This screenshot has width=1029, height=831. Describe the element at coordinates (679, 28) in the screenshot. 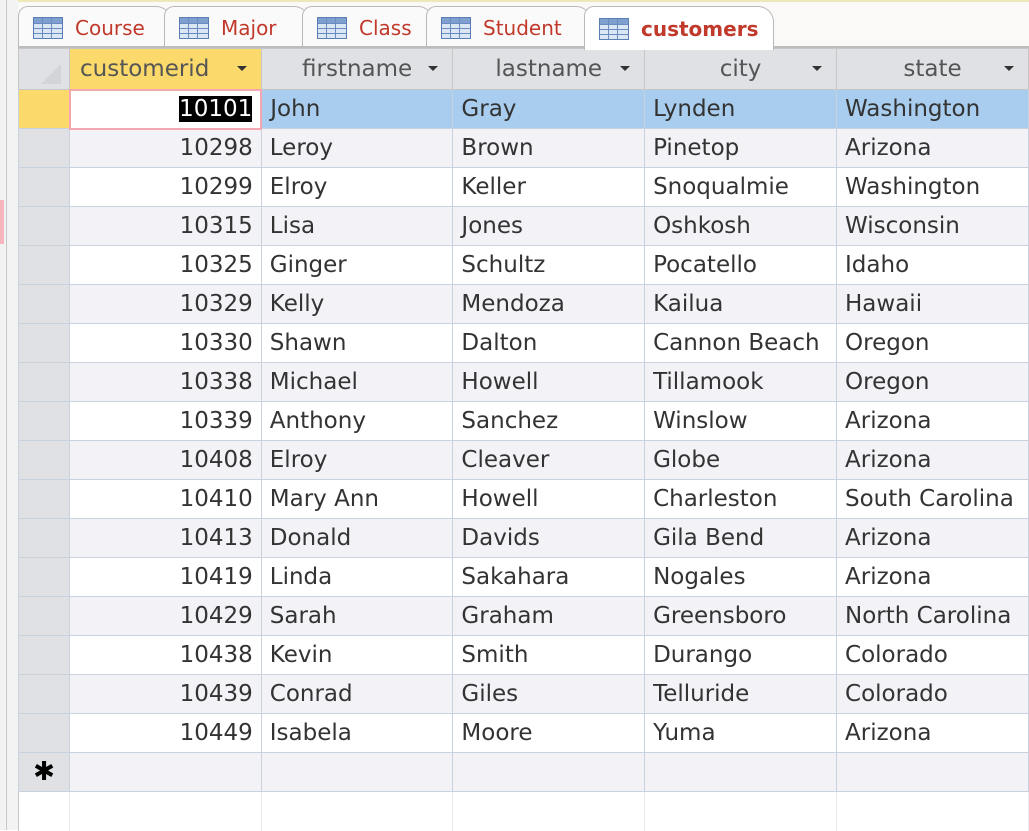

I see `tab-customers: customers` at that location.